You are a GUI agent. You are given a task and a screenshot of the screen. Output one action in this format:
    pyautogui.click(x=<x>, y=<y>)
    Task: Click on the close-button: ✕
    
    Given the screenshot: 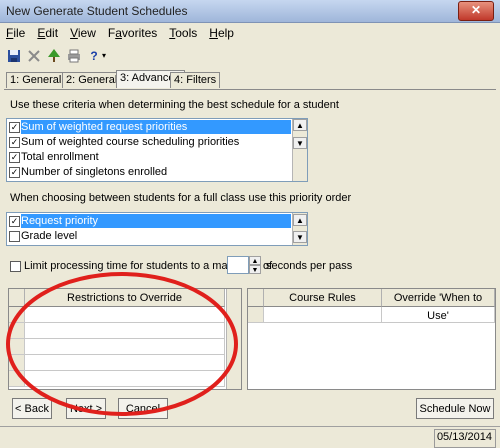 What is the action you would take?
    pyautogui.click(x=476, y=11)
    